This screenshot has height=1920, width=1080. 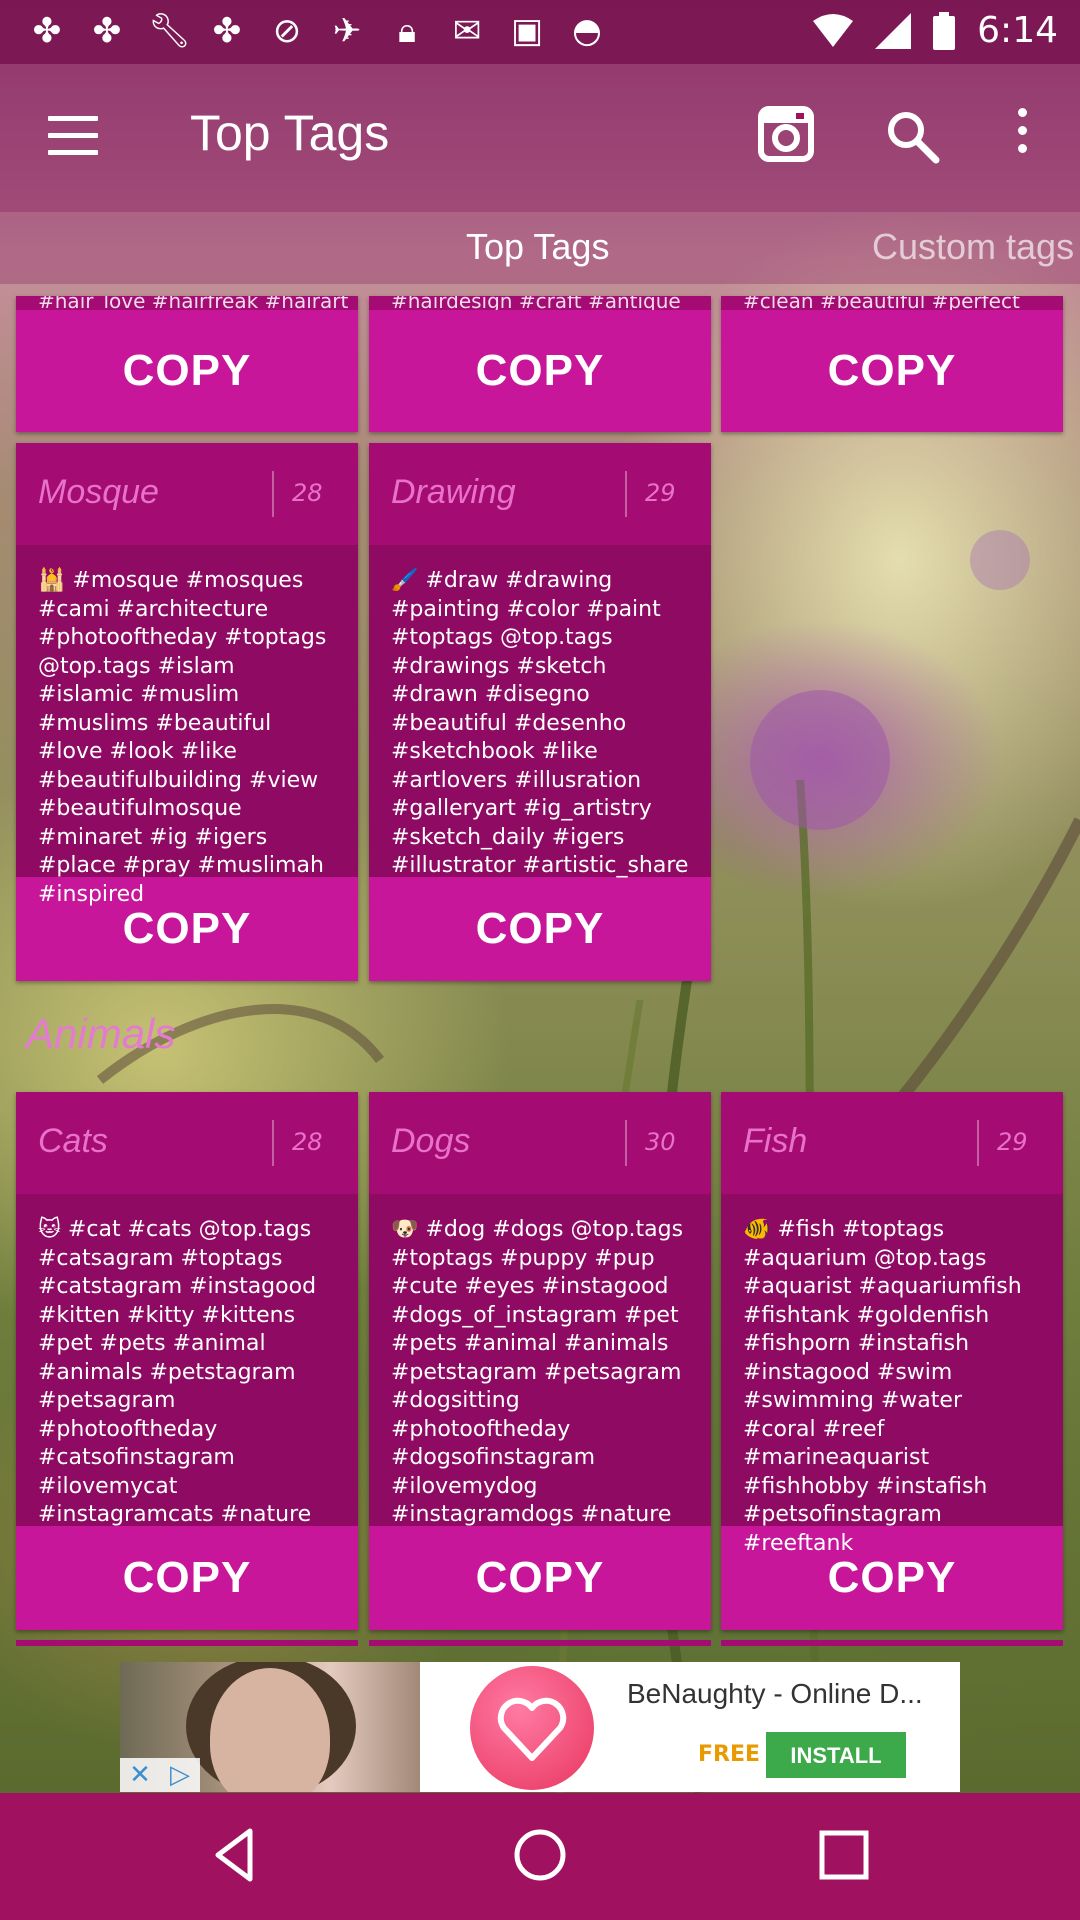 I want to click on wrench-icon: 🔧︎, so click(x=170, y=31).